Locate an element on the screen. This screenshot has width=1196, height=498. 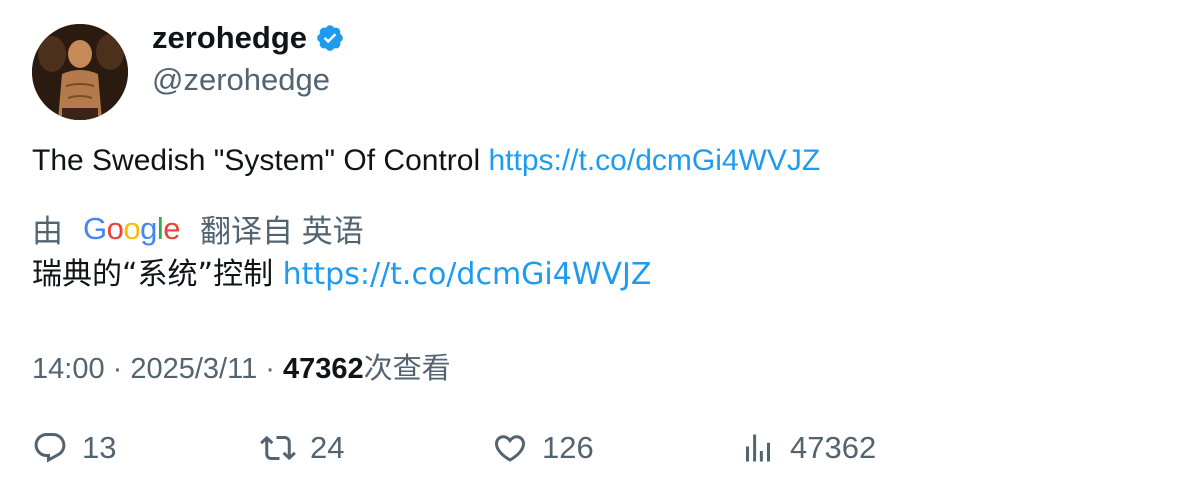
like-button: 126 is located at coordinates (543, 448).